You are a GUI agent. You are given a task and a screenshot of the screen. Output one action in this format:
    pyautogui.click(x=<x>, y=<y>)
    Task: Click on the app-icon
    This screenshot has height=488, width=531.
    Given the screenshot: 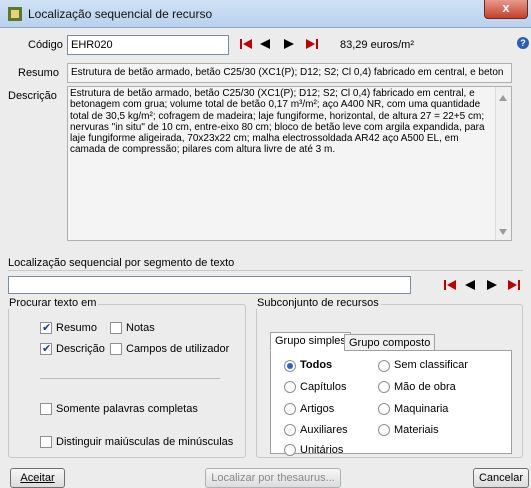 What is the action you would take?
    pyautogui.click(x=15, y=14)
    